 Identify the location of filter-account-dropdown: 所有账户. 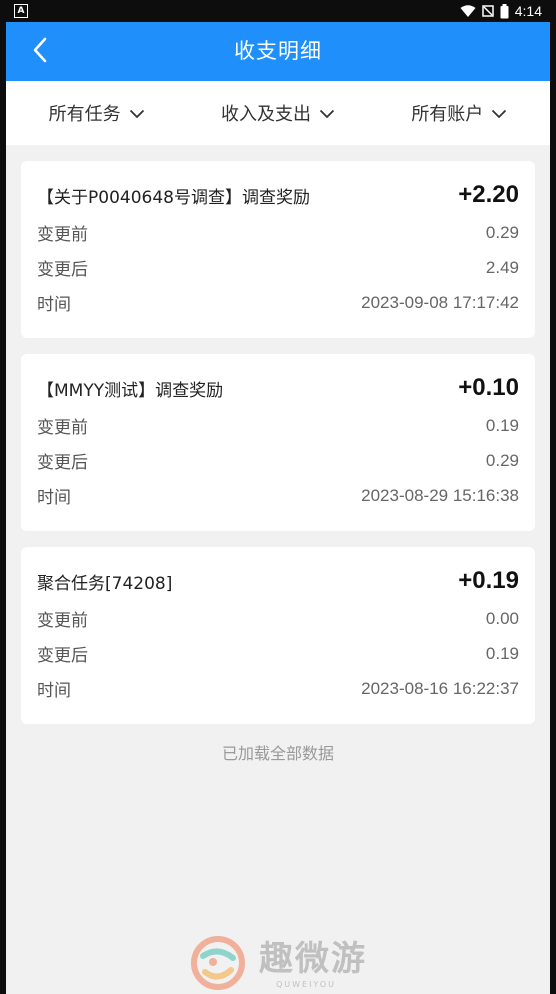
(459, 113).